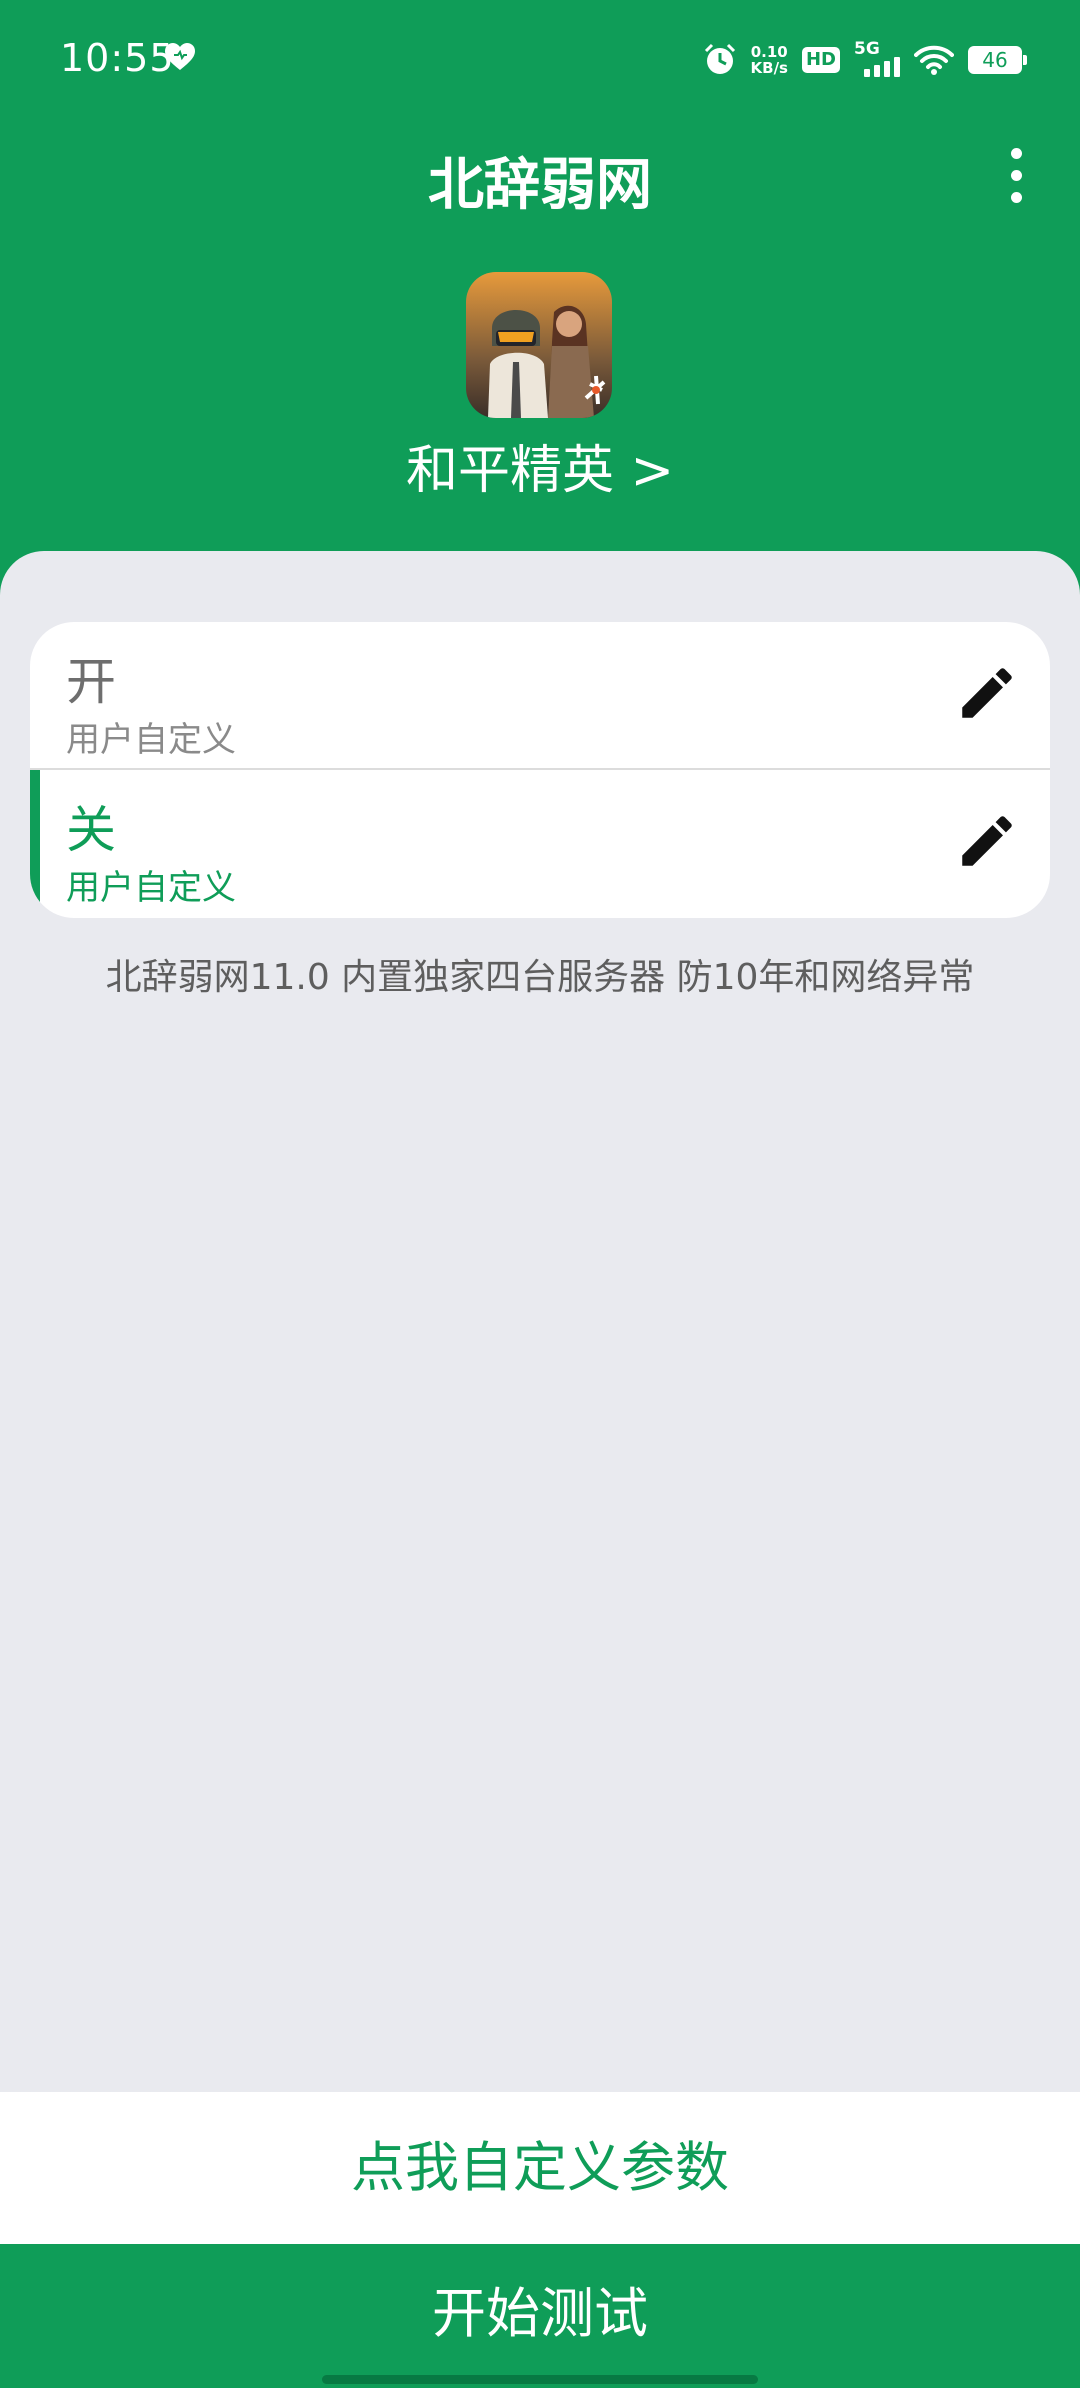 The width and height of the screenshot is (1080, 2388). Describe the element at coordinates (995, 60) in the screenshot. I see `battery-level: 46` at that location.